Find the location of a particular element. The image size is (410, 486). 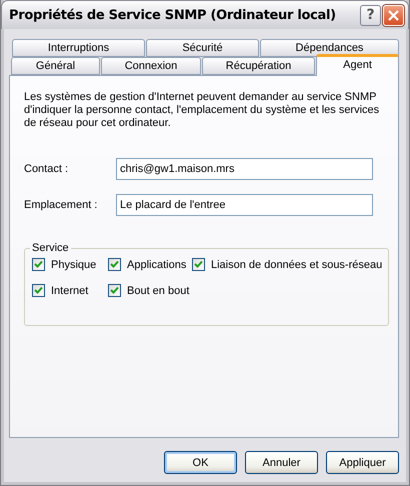

dialog-button: OK is located at coordinates (200, 462).